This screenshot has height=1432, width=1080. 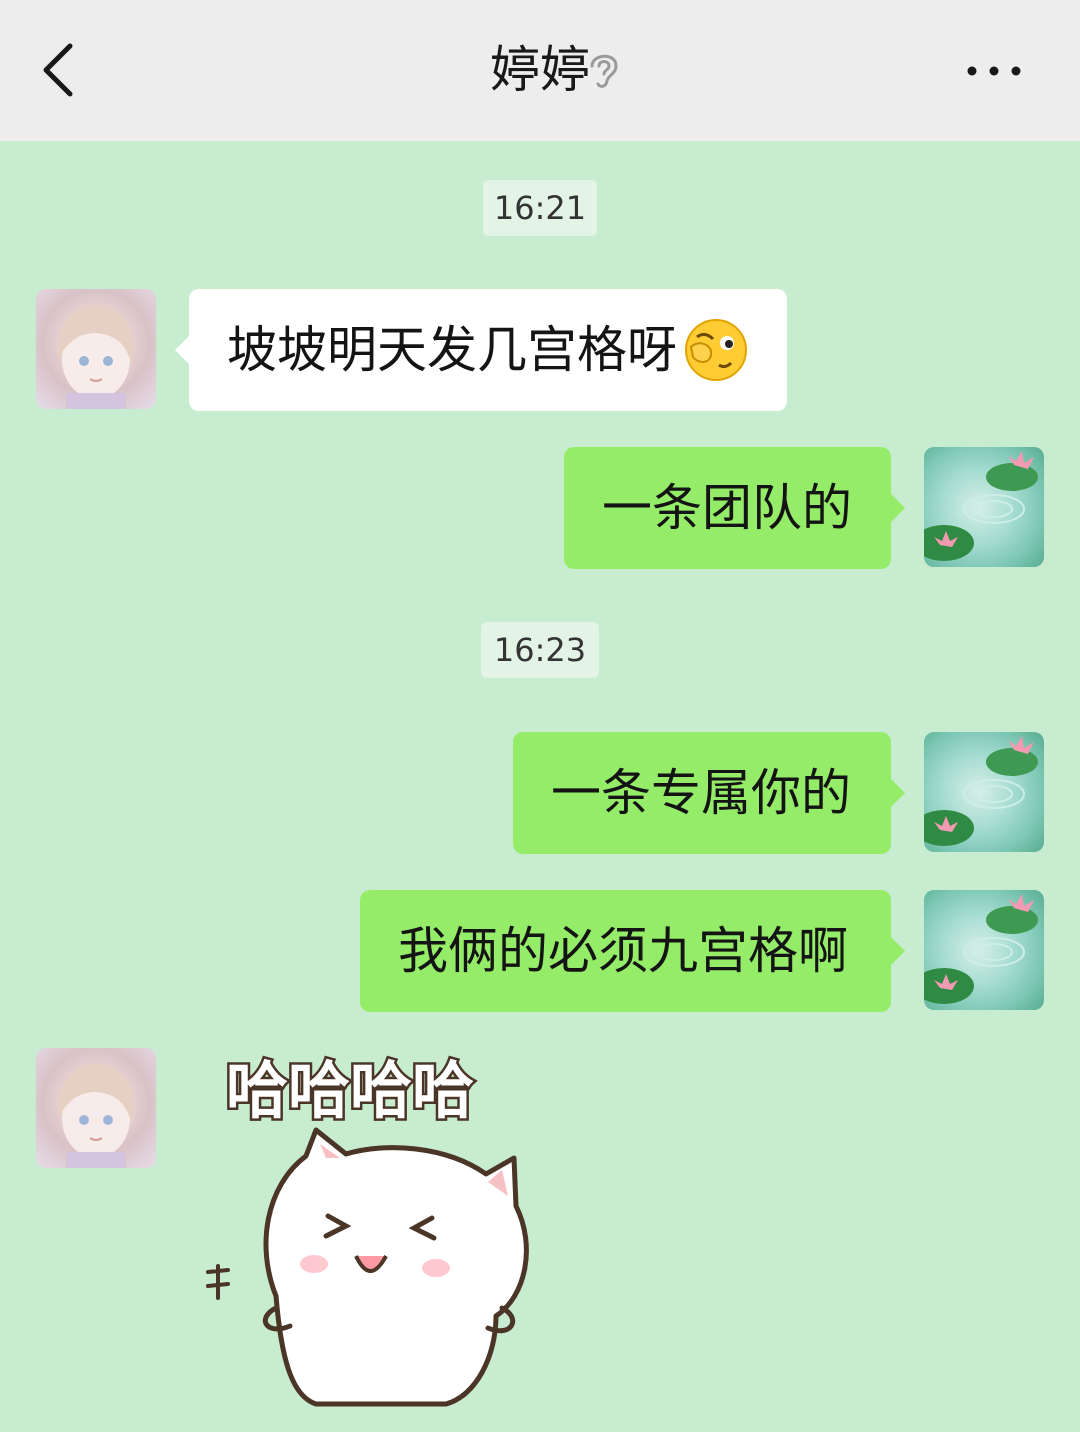 What do you see at coordinates (727, 508) in the screenshot?
I see `message-text: 一条团队的` at bounding box center [727, 508].